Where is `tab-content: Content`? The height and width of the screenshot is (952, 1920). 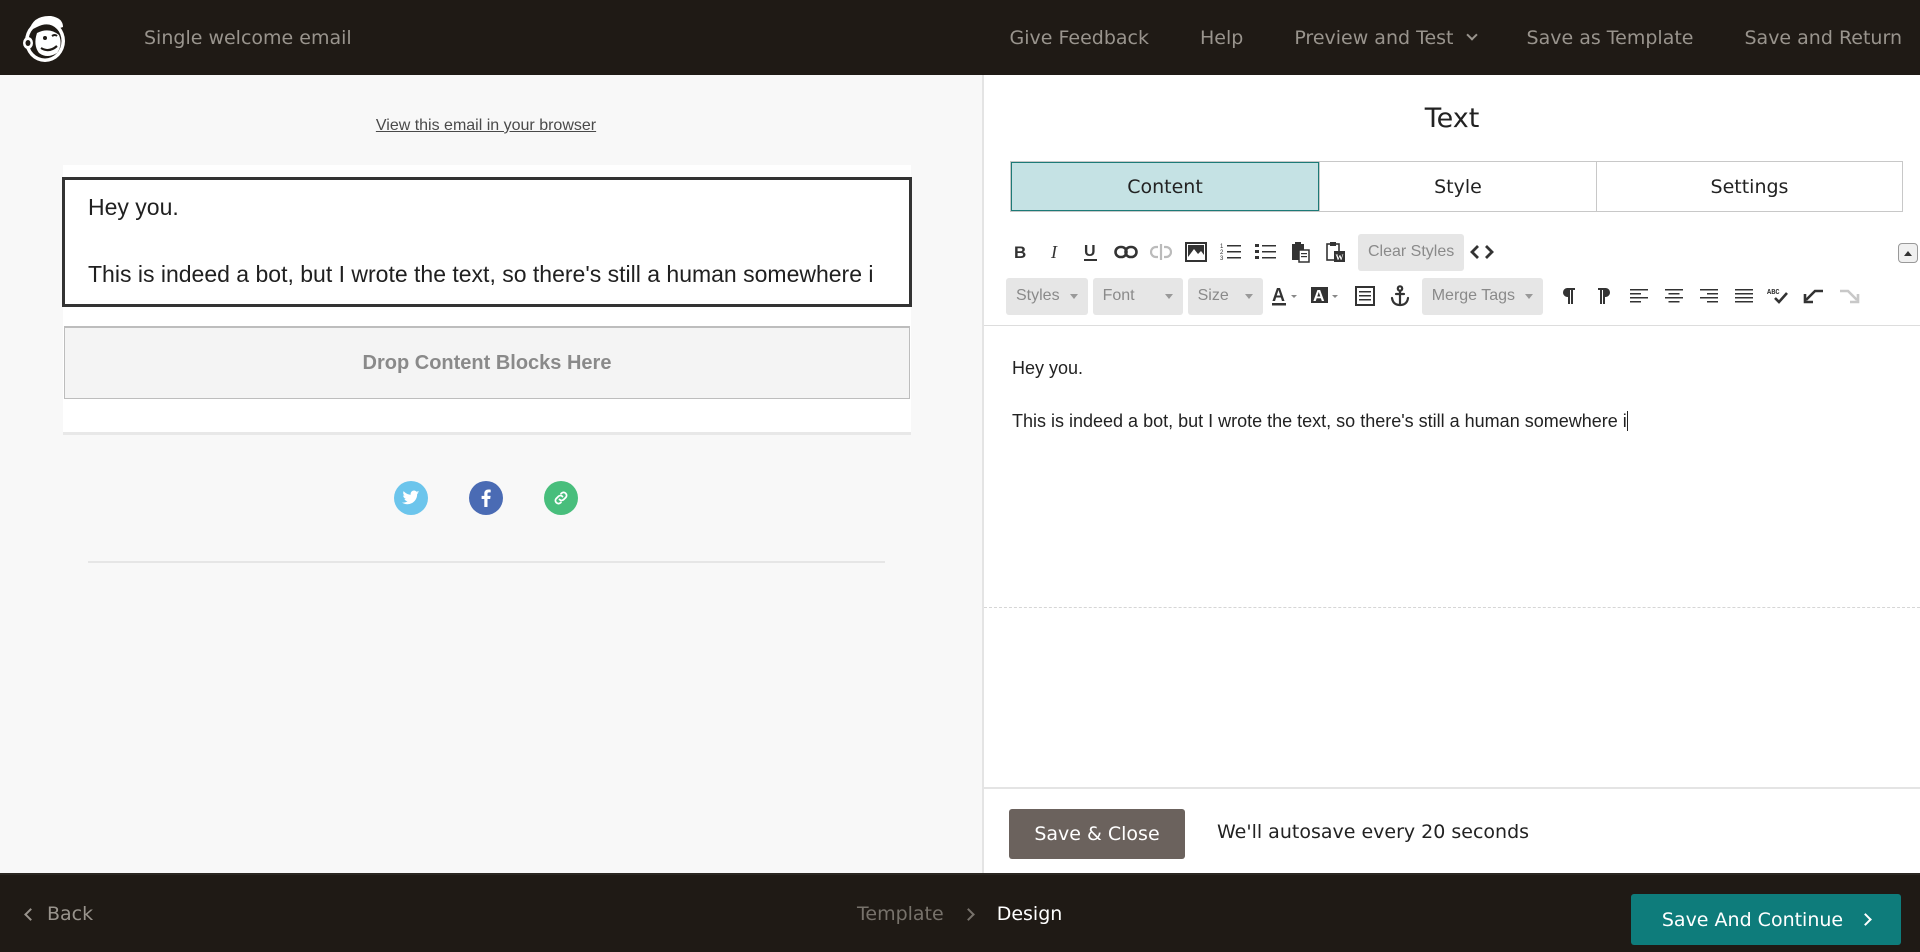
tab-content: Content is located at coordinates (1165, 186).